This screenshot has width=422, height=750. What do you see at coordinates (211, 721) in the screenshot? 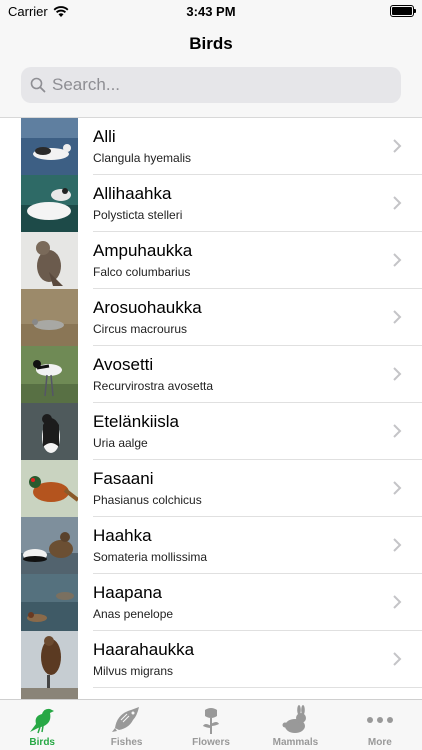
I see `flower-icon` at bounding box center [211, 721].